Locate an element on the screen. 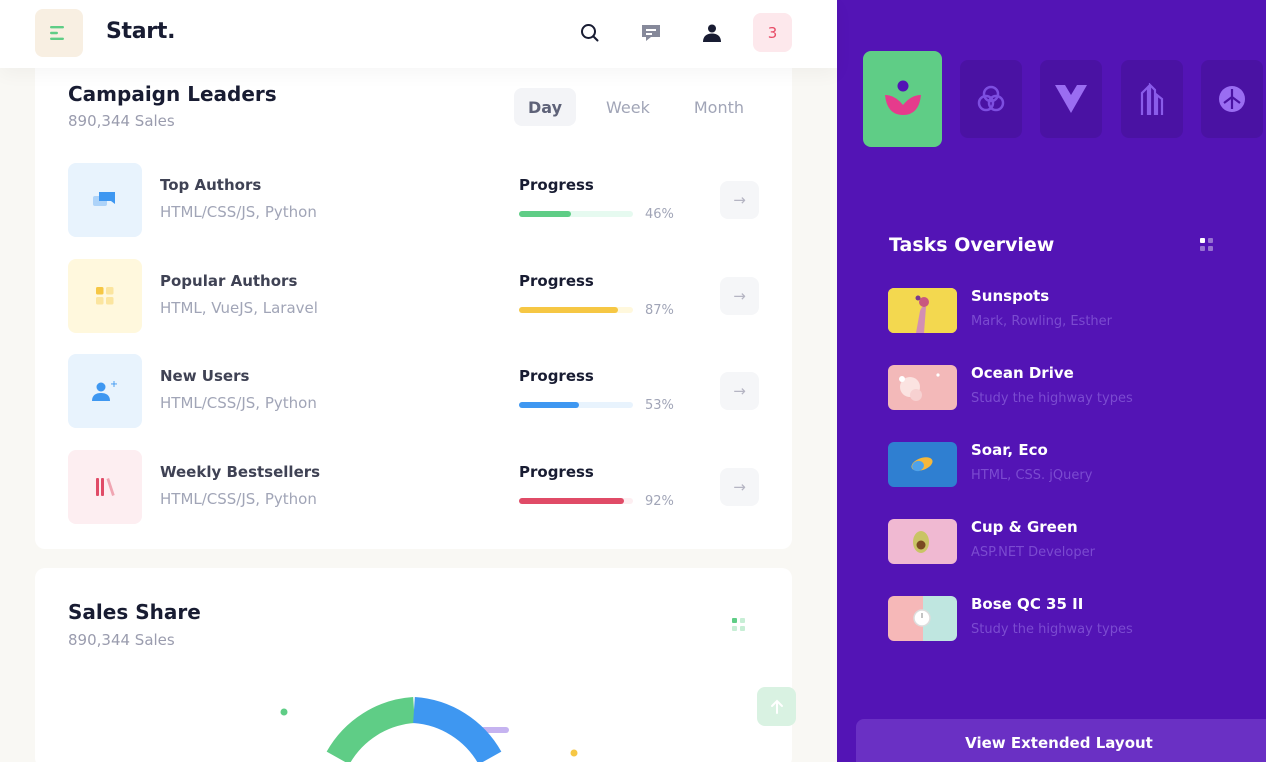 This screenshot has width=1266, height=762. task-desc: HTML, CSS. jQuery is located at coordinates (1032, 475).